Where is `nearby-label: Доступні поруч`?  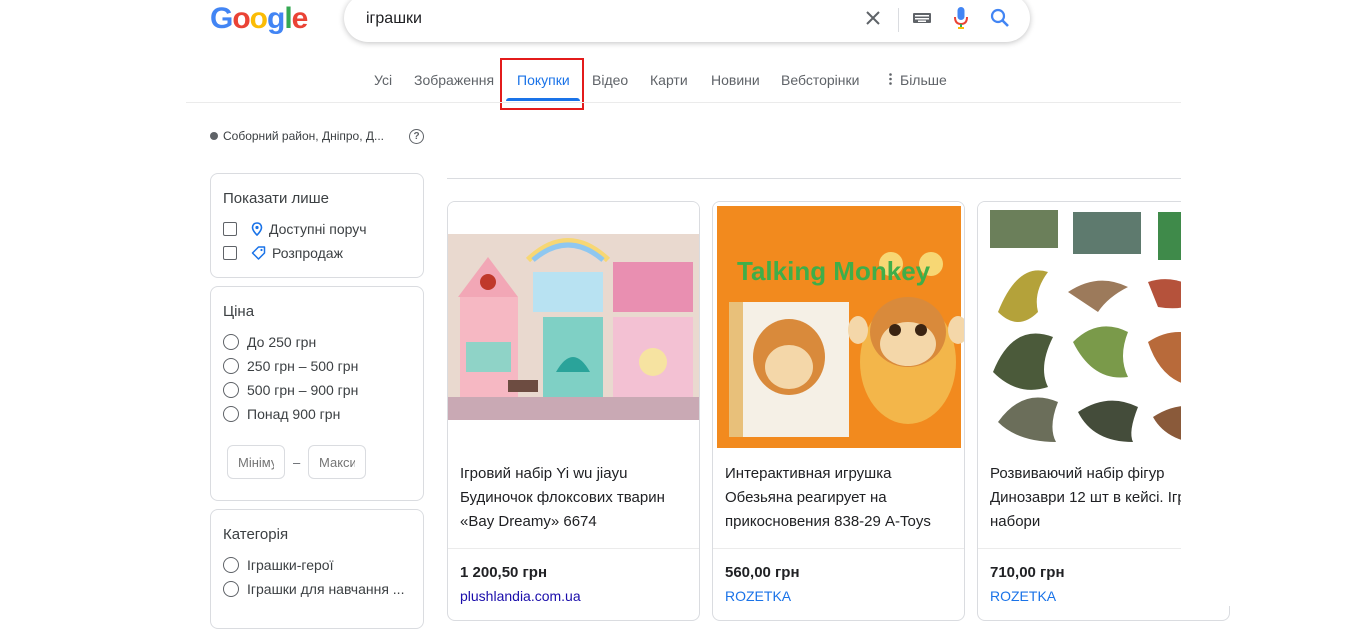
nearby-label: Доступні поруч is located at coordinates (318, 229).